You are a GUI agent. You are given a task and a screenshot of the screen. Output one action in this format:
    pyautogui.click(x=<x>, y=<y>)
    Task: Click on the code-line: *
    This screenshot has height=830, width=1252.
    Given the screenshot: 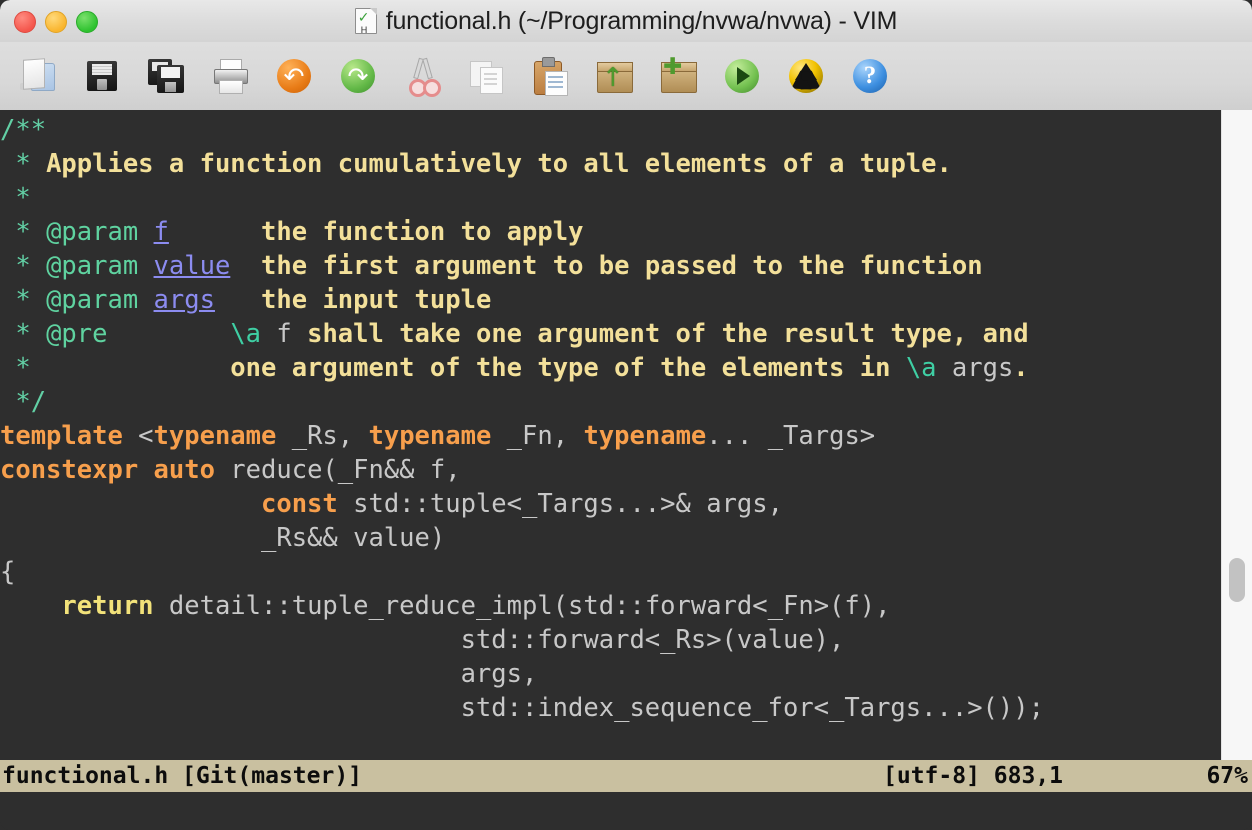 What is the action you would take?
    pyautogui.click(x=522, y=198)
    